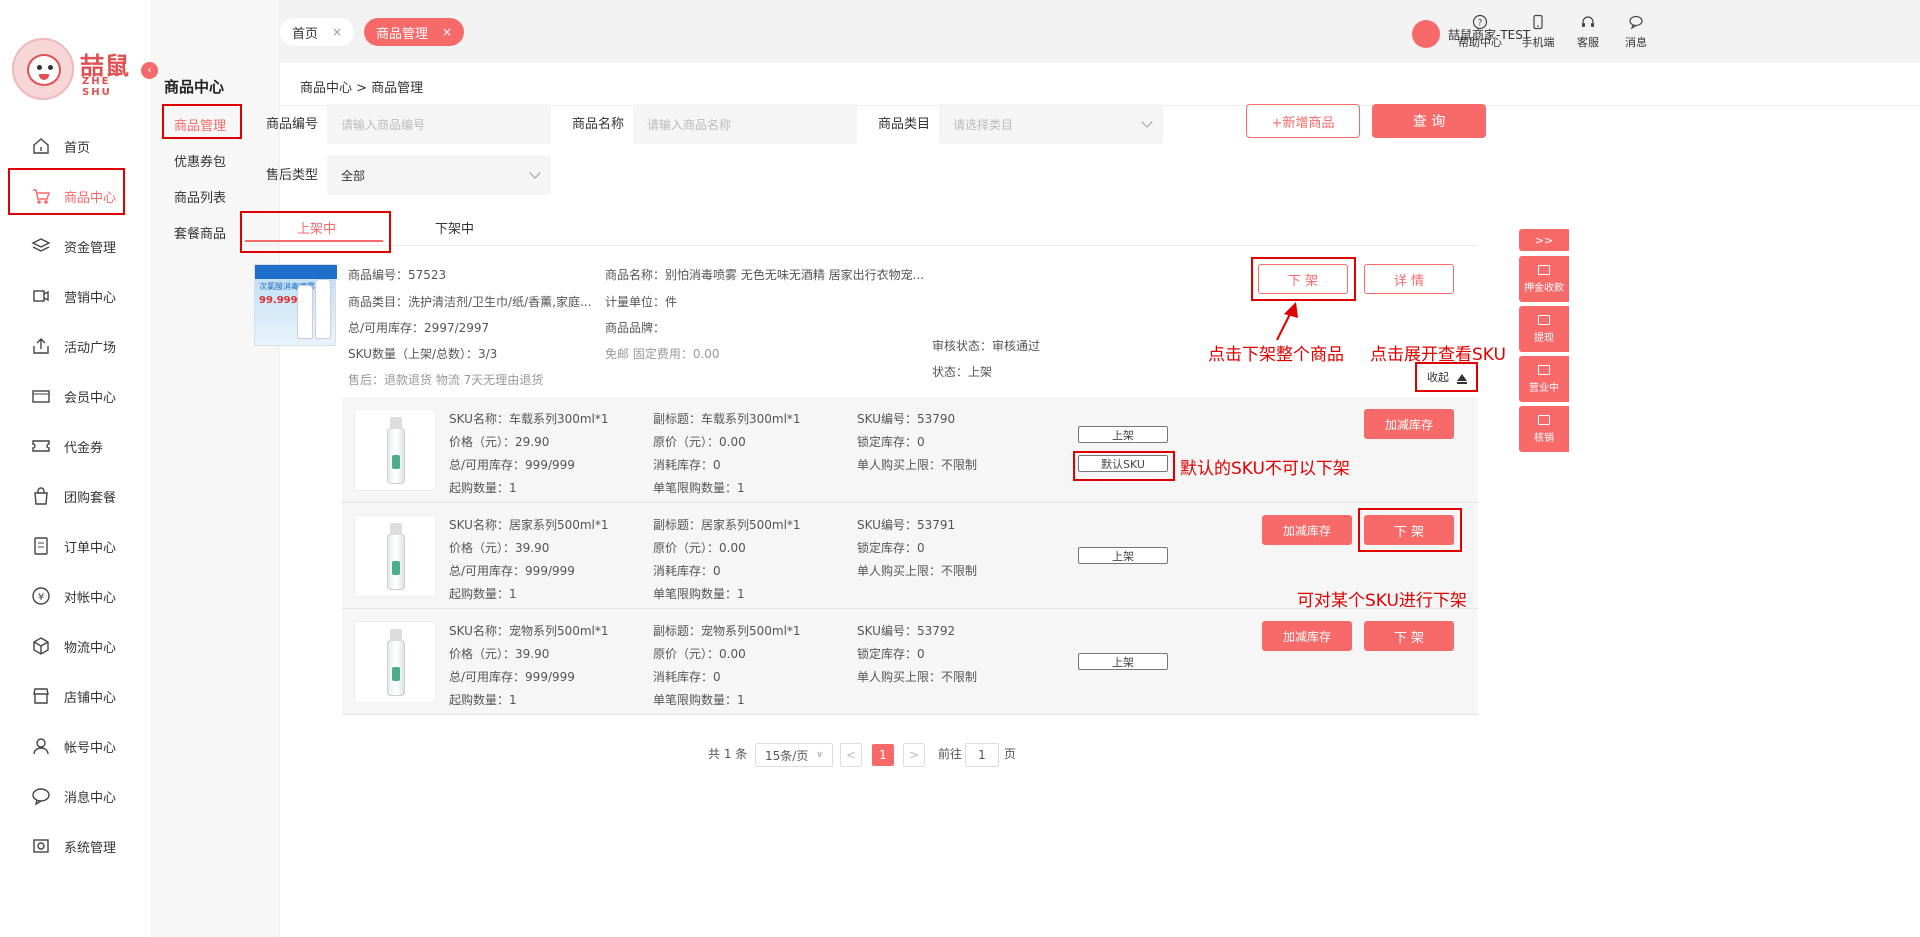  I want to click on page-size-select: 15条/页 ∨, so click(794, 755).